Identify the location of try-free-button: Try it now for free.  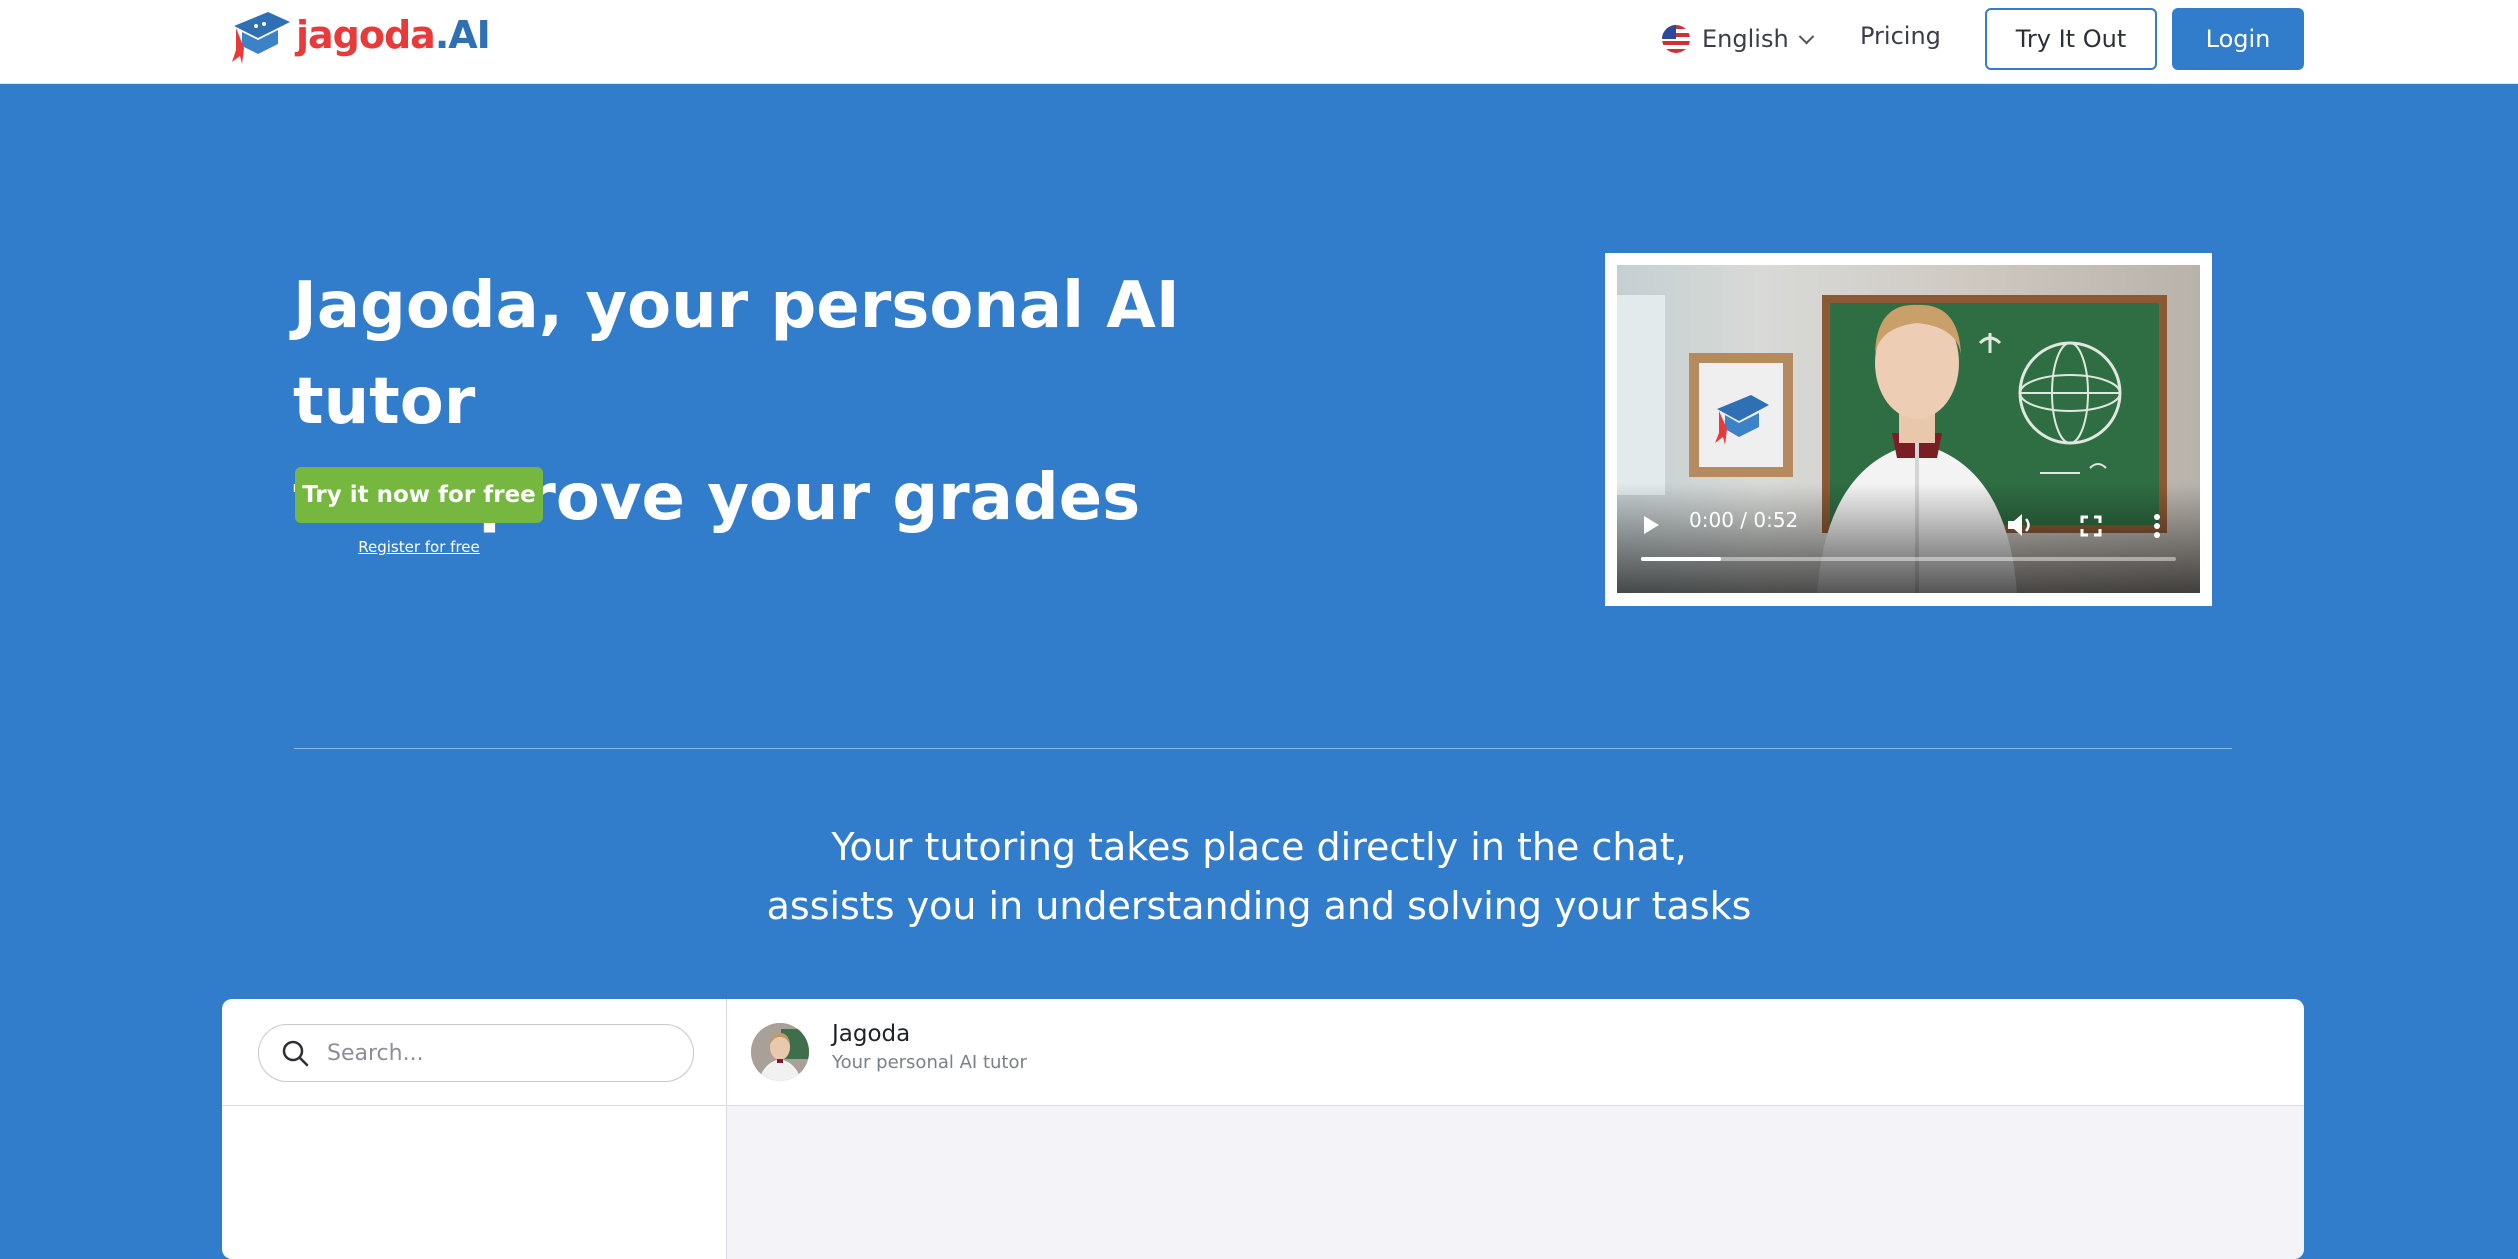
(419, 495).